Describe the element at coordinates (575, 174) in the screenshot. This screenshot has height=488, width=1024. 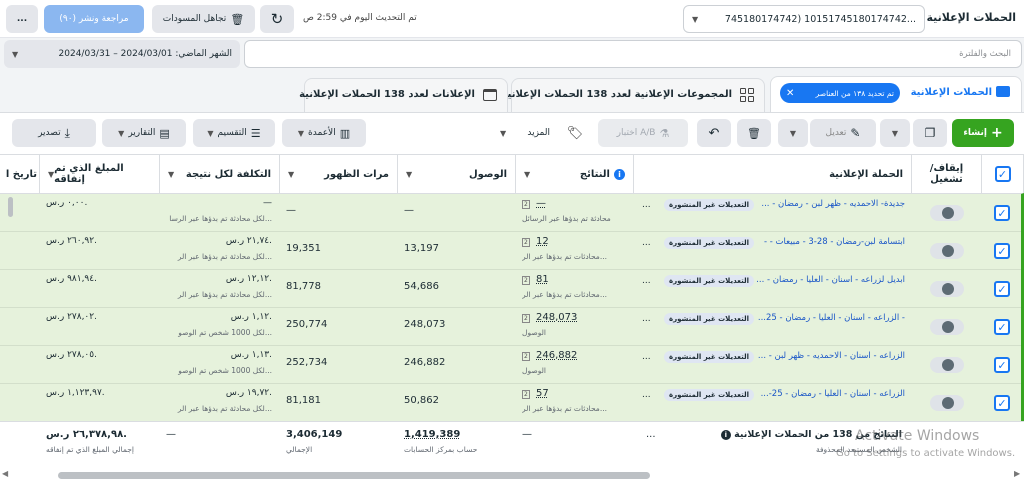
I see `header-results: ▼ النتائج i` at that location.